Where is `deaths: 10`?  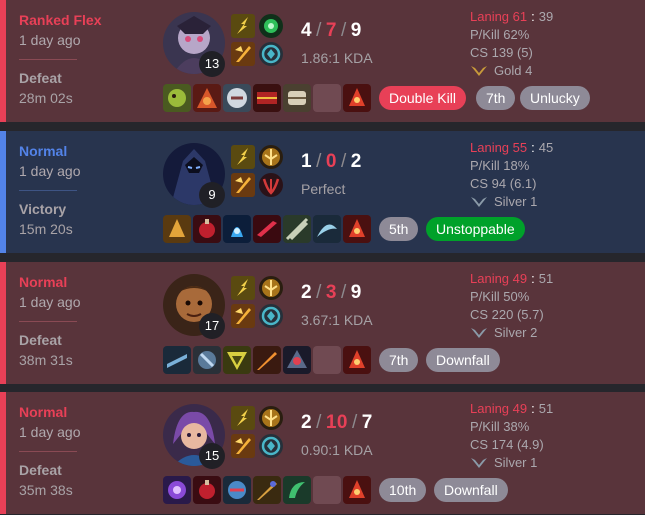
deaths: 10 is located at coordinates (336, 422).